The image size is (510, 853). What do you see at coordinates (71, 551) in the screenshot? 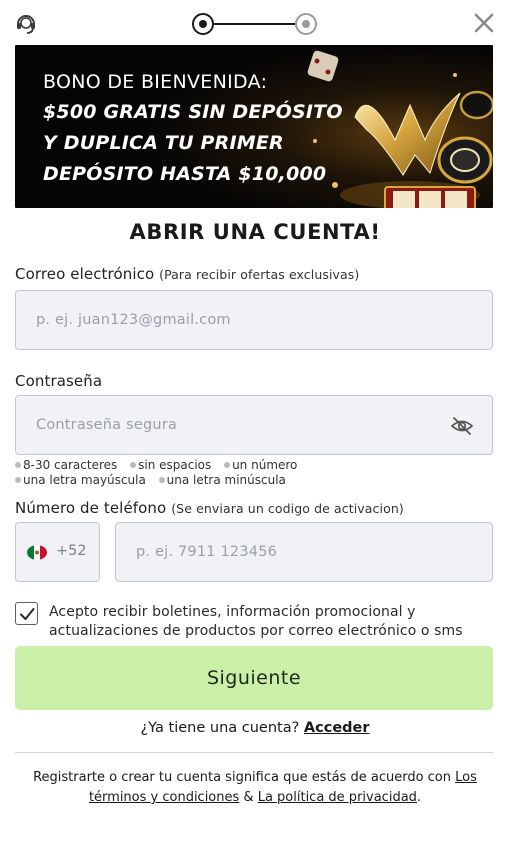
I see `country-code: +52` at bounding box center [71, 551].